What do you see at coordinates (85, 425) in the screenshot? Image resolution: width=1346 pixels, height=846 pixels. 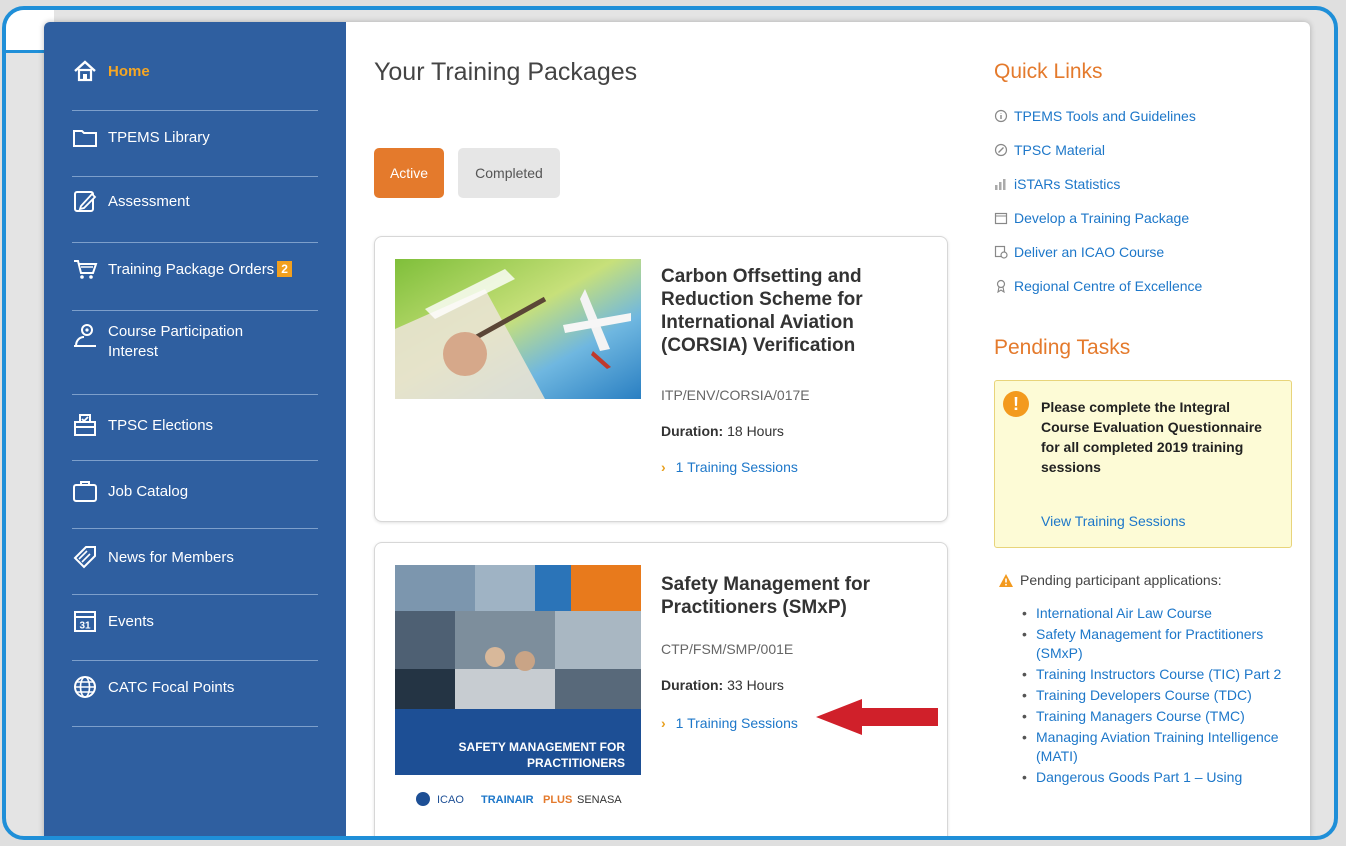 I see `ballot-icon` at bounding box center [85, 425].